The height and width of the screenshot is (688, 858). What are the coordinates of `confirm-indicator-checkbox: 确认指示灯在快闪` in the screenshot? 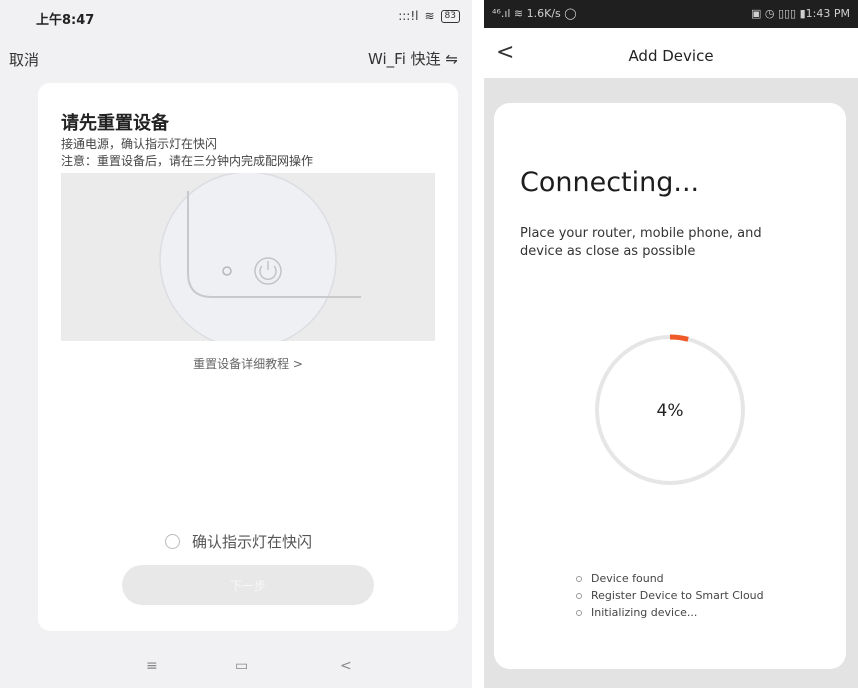 It's located at (238, 541).